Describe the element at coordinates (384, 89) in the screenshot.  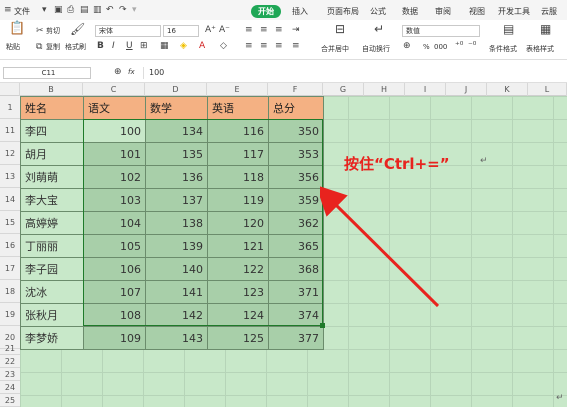
I see `column-header: H` at that location.